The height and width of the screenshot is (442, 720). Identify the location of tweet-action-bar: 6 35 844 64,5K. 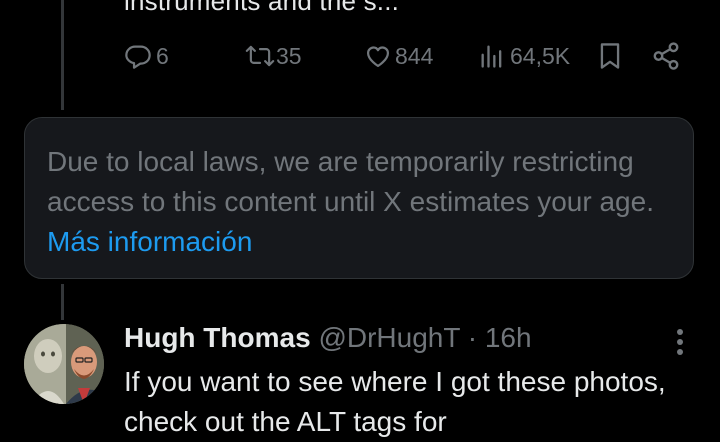
(360, 56).